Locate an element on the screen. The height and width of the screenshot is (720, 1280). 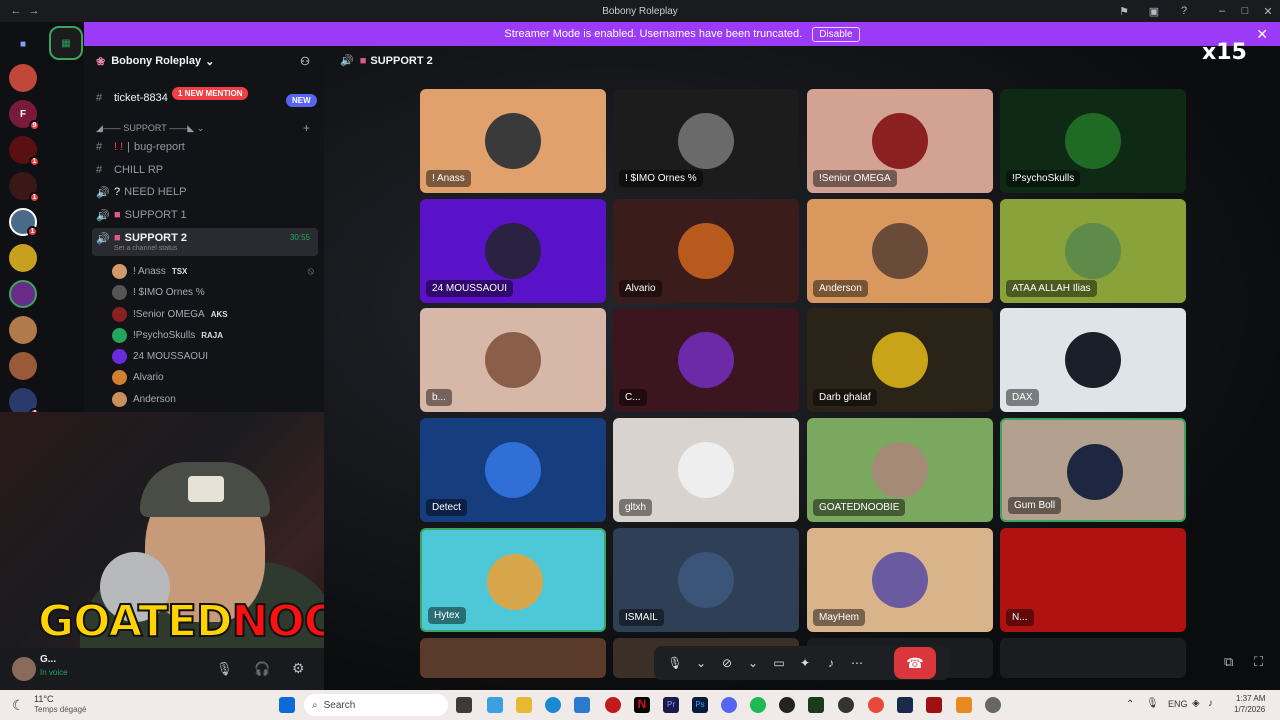
participant-tile: Darb ghalaf is located at coordinates (900, 360).